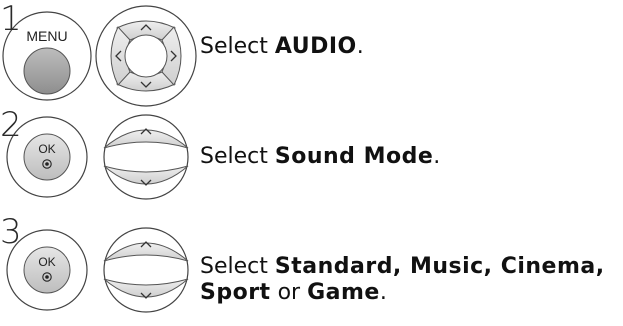 Image resolution: width=623 pixels, height=326 pixels. Describe the element at coordinates (235, 292) in the screenshot. I see `instruction-highlight-sport: Sport` at that location.